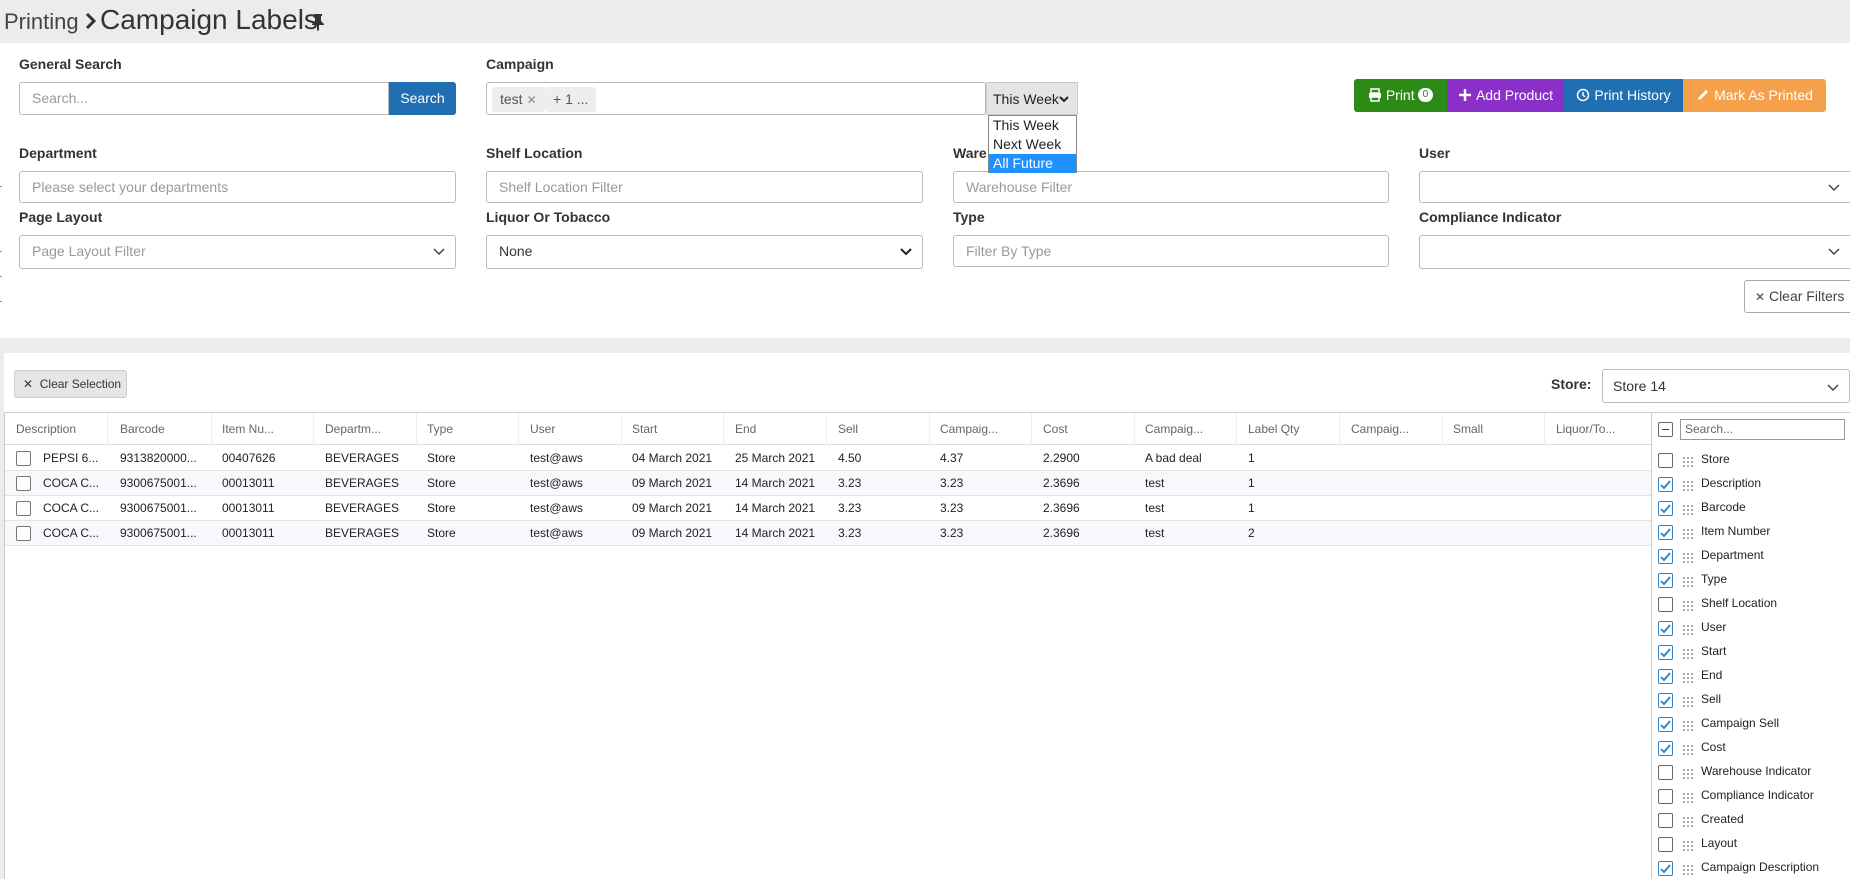 The image size is (1850, 879). I want to click on column-header: Cost, so click(1083, 429).